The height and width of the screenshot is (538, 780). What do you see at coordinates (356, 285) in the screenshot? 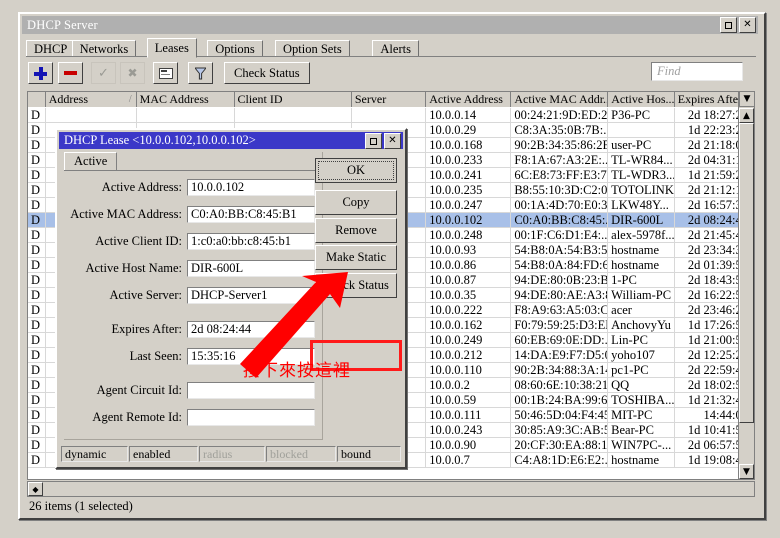
I see `dialog-check-status-button: Check Status` at bounding box center [356, 285].